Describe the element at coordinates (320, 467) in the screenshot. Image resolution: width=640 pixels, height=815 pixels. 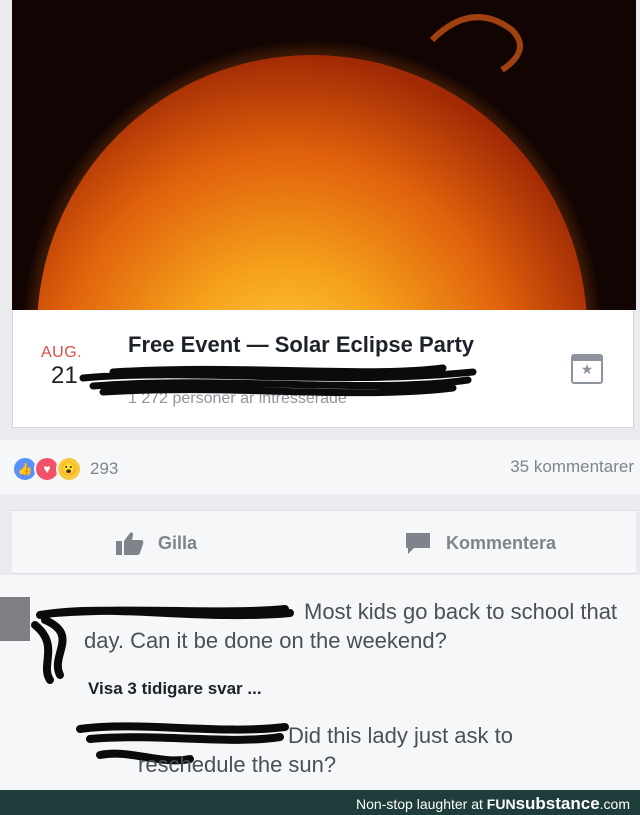
I see `reactions-bar: 👍 ♥ 😮 293 35 kommentarer` at that location.